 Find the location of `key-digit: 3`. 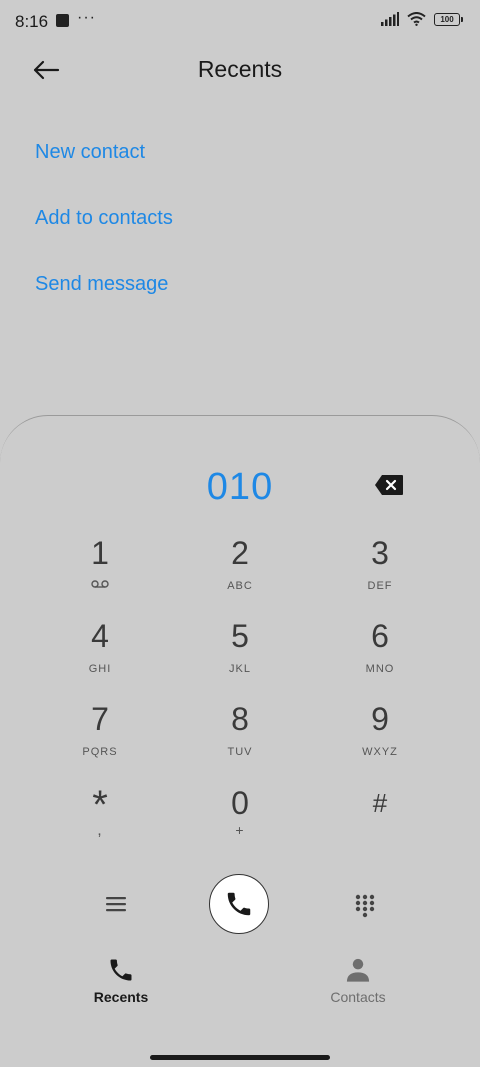

key-digit: 3 is located at coordinates (380, 553).